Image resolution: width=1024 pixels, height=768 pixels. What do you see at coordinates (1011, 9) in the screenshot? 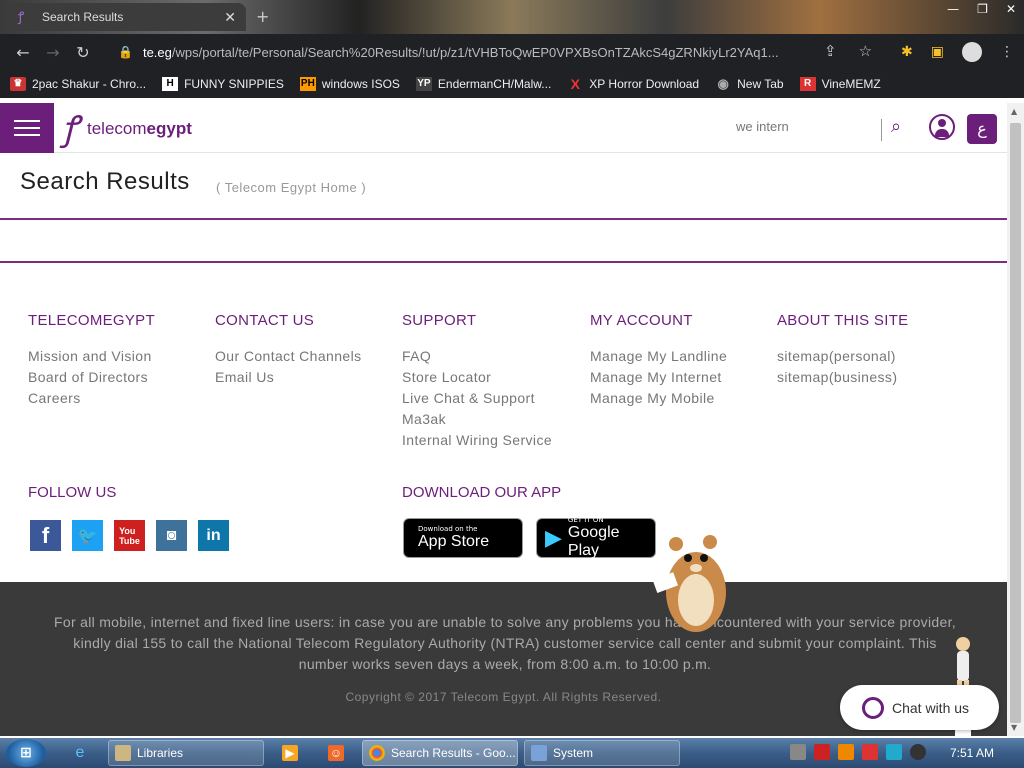
I see `close-window-icon: ✕` at bounding box center [1011, 9].